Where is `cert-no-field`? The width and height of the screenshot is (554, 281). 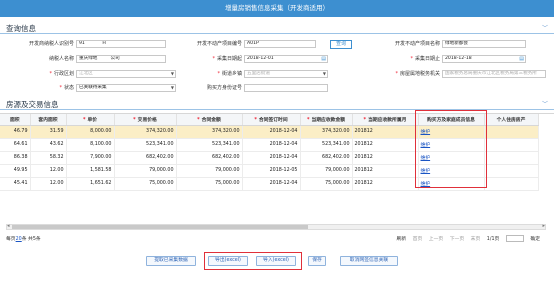 cert-no-field is located at coordinates (286, 88).